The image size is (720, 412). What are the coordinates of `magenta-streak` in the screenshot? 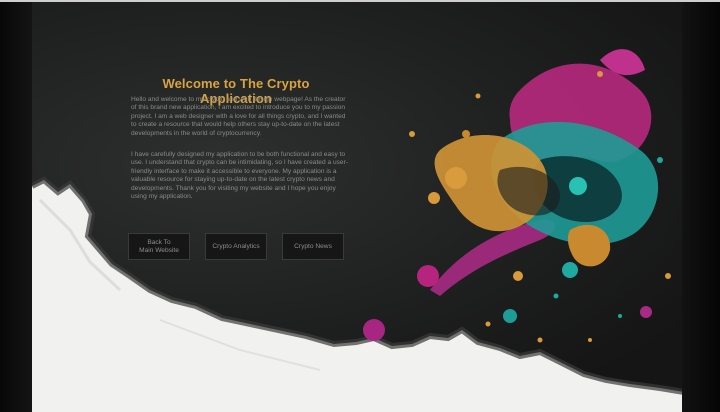 It's located at (492, 257).